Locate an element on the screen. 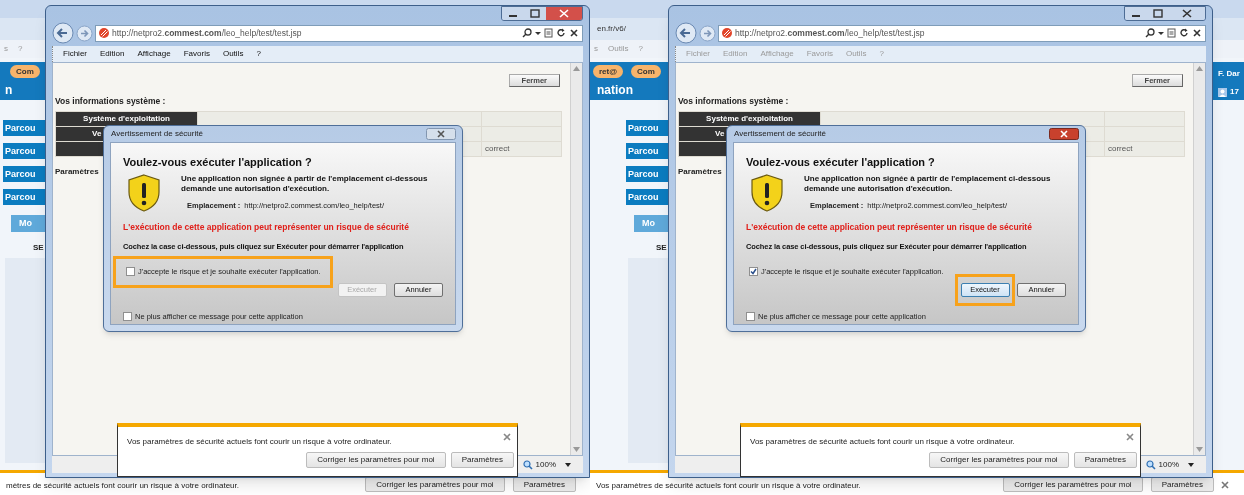 The width and height of the screenshot is (1244, 495). page-heading: nation is located at coordinates (615, 90).